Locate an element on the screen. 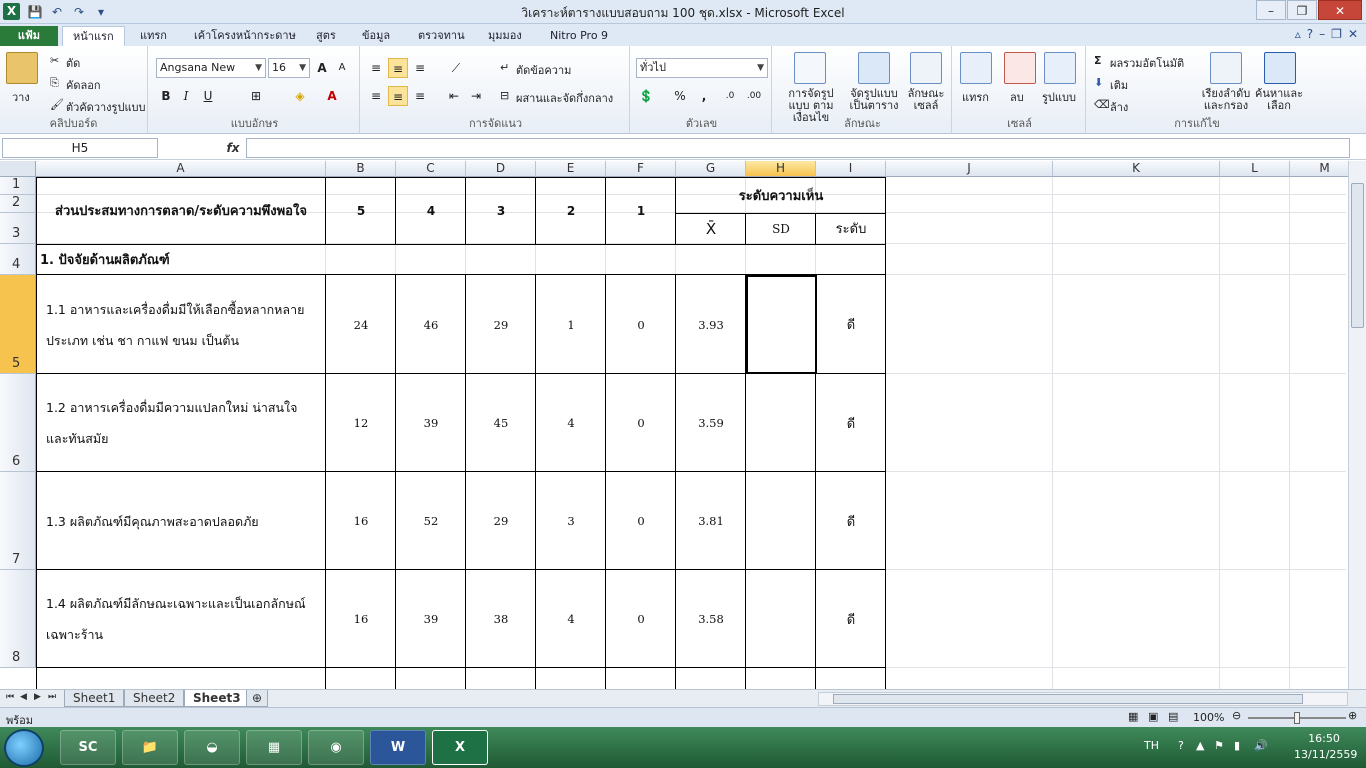  copy-icon: ⎘ is located at coordinates (54, 83).